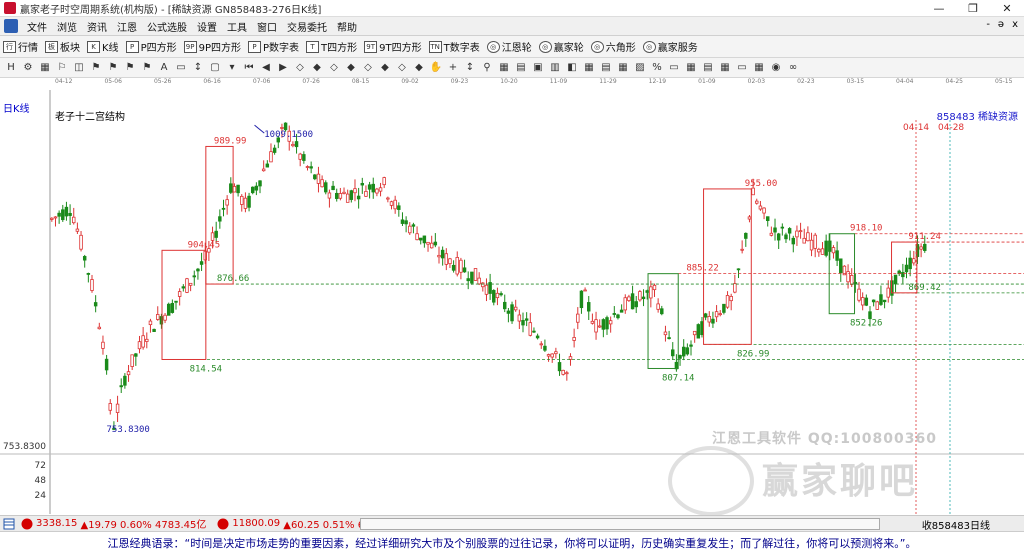 The image size is (1024, 554). I want to click on draw-tool-icon-33: ◧, so click(572, 68).